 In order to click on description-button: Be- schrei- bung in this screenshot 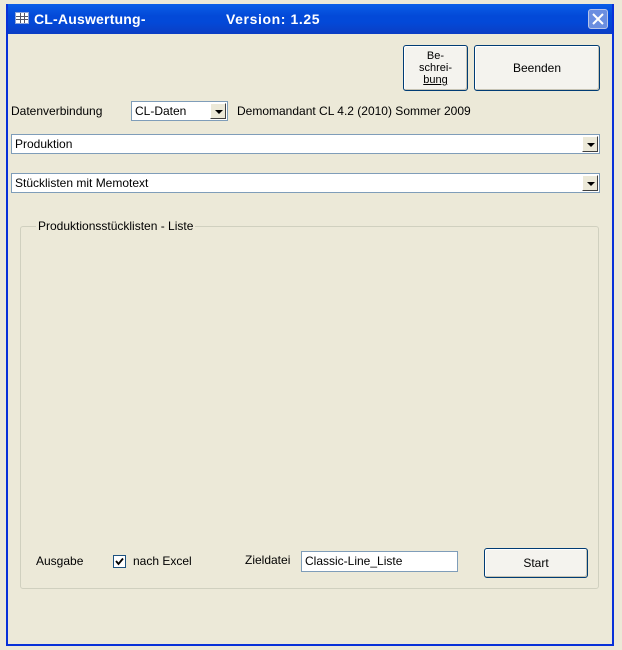, I will do `click(435, 68)`.